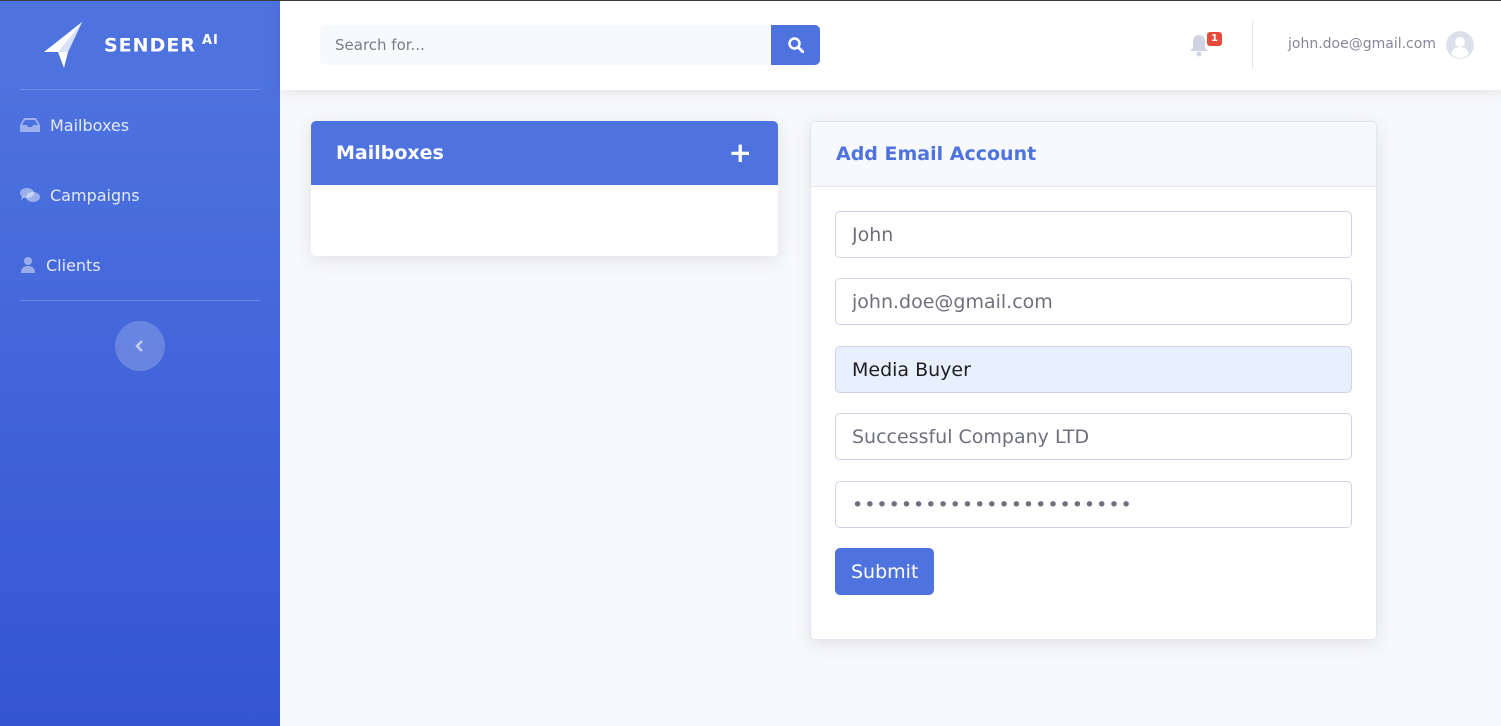 Image resolution: width=1501 pixels, height=726 pixels. I want to click on job-title-field, so click(1093, 369).